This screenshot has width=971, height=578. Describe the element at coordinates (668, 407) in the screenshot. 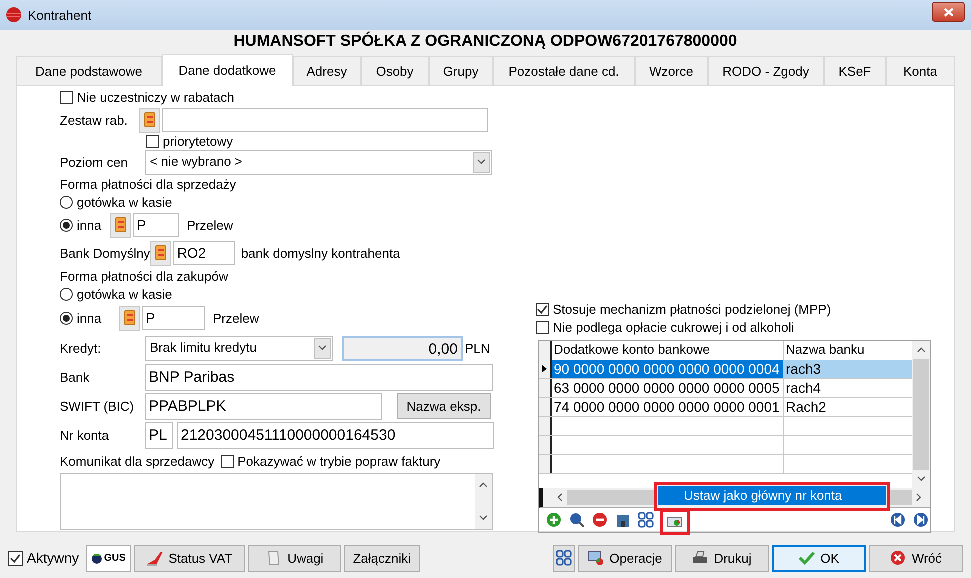

I see `table-cell: 74 0000 0000 0000 0000 0000 0001` at that location.